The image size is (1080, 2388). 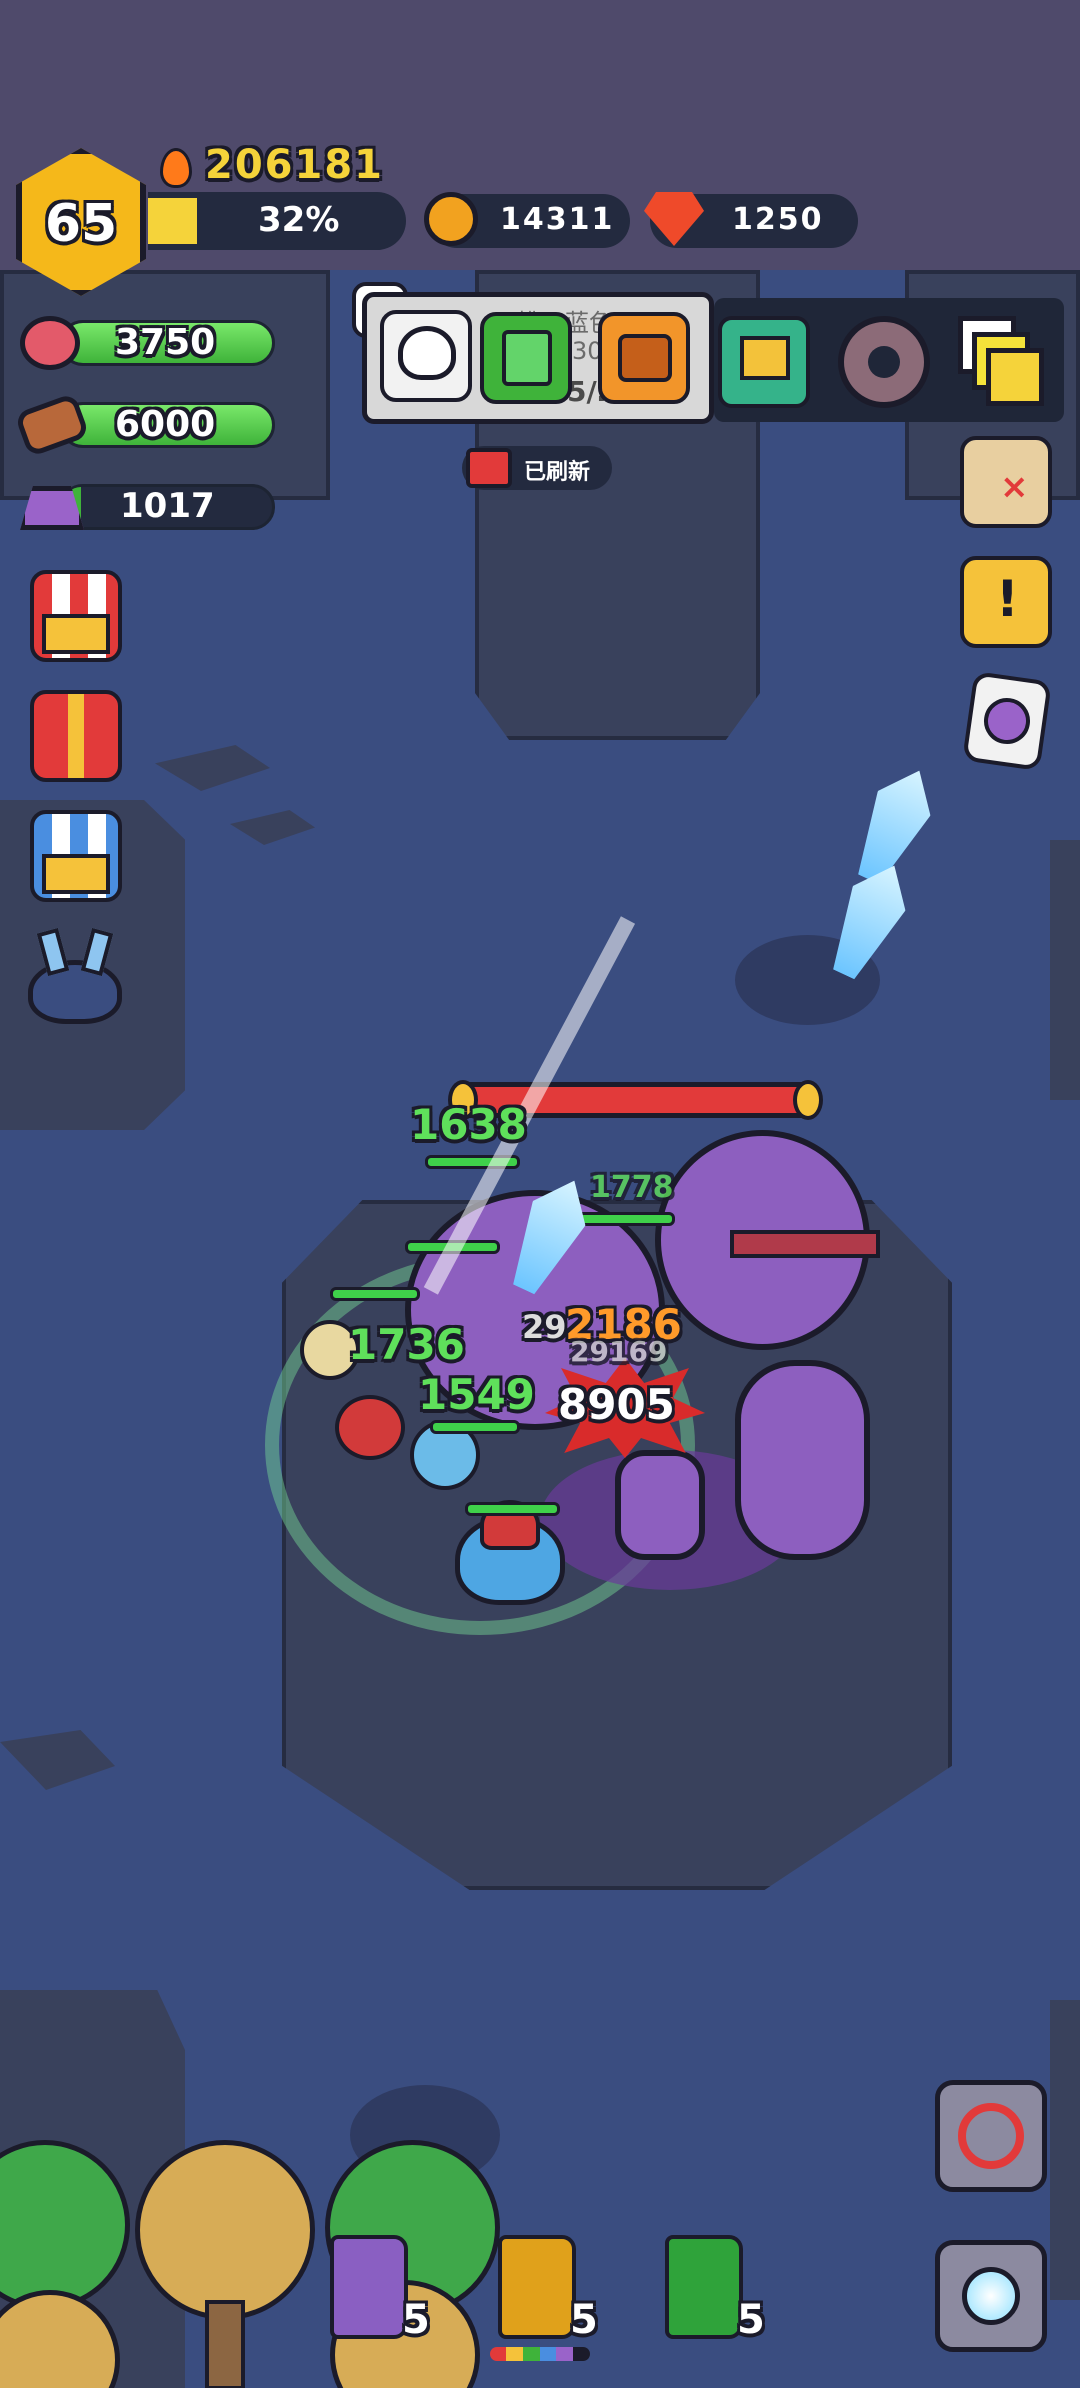 I want to click on chest-button, so click(x=644, y=358).